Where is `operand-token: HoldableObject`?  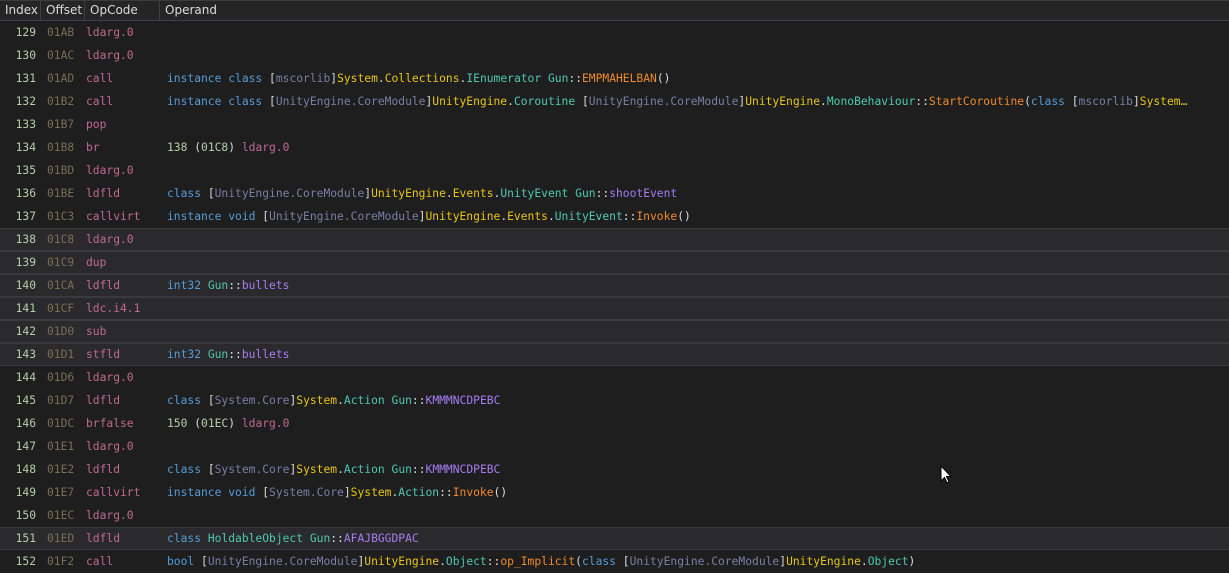 operand-token: HoldableObject is located at coordinates (255, 538).